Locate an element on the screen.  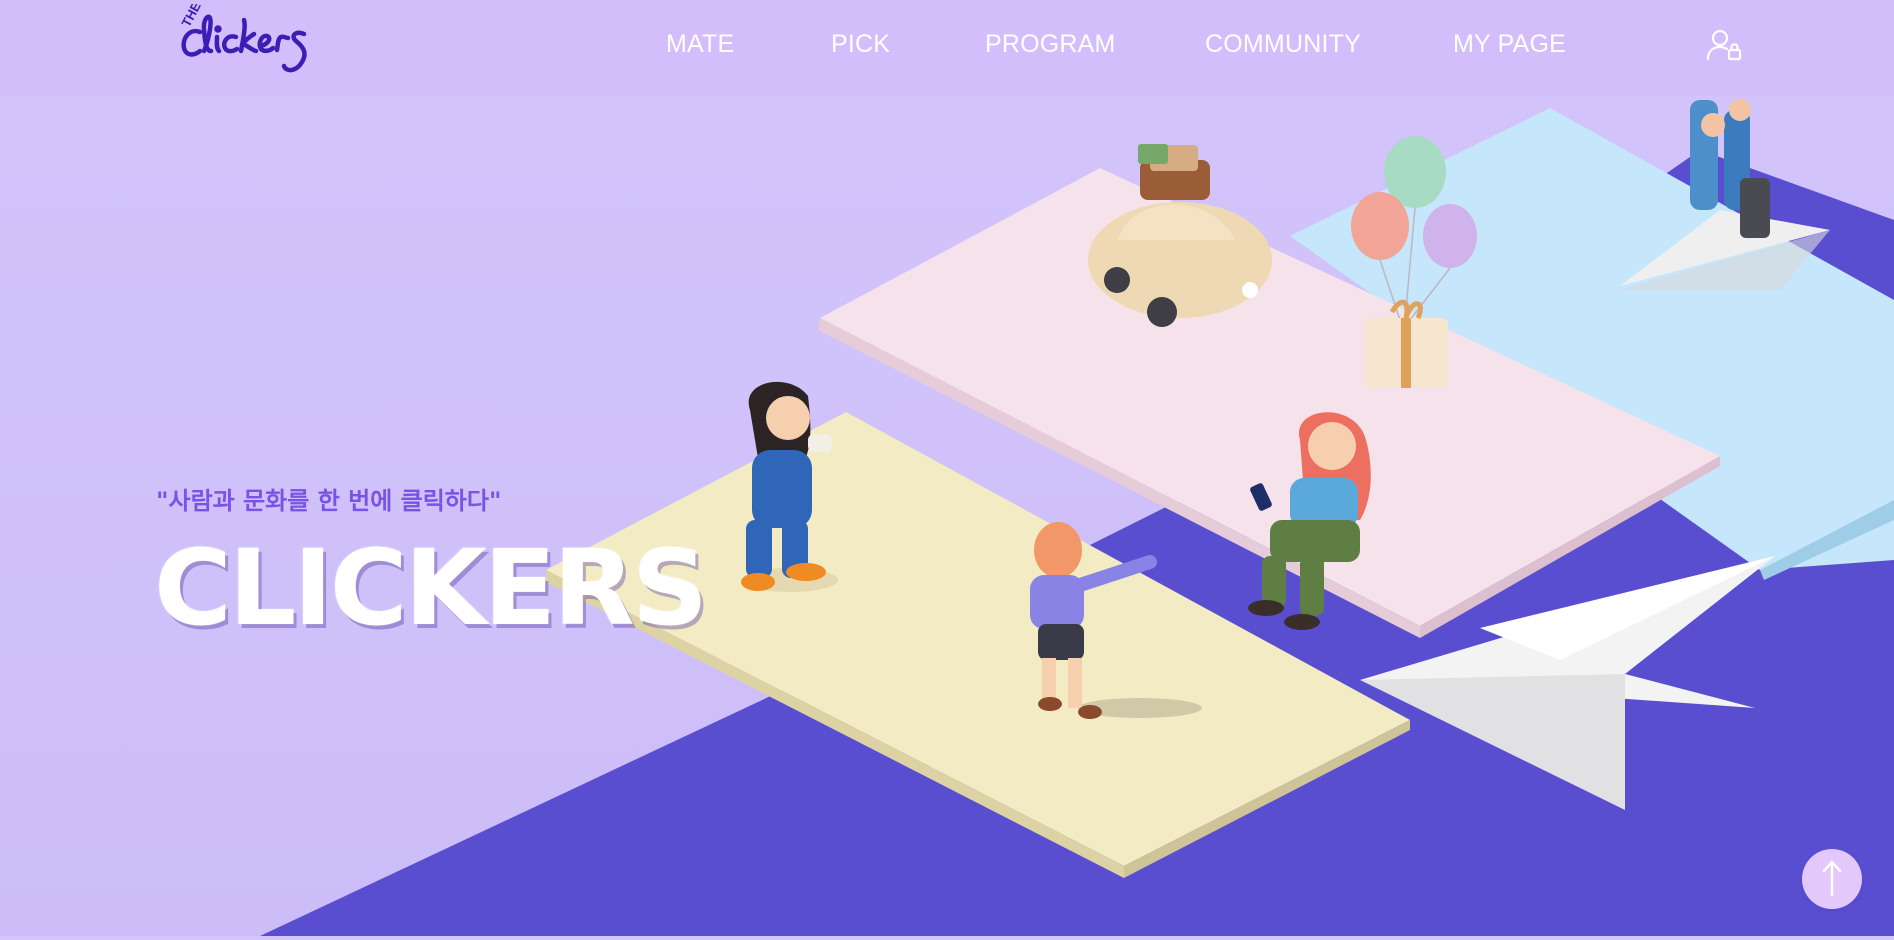
nav-pick: PICK is located at coordinates (860, 44).